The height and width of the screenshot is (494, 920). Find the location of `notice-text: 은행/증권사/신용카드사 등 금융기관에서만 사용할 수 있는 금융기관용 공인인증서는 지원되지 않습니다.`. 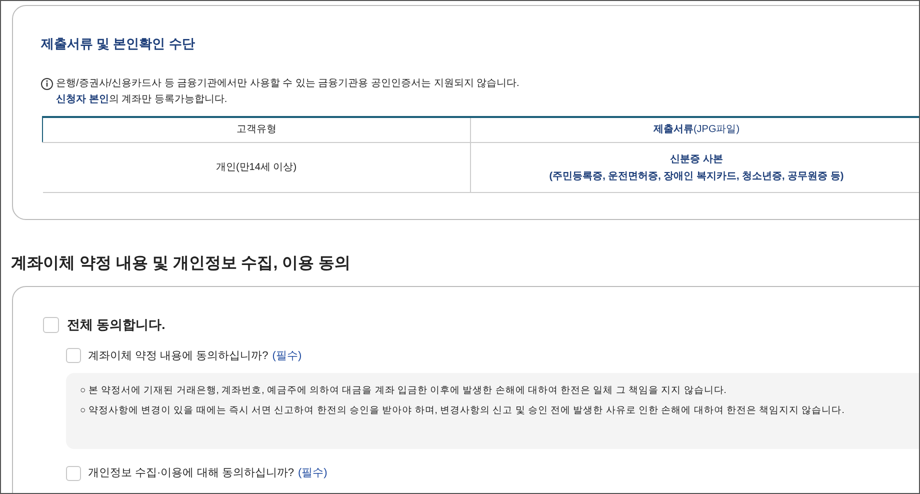

notice-text: 은행/증권사/신용카드사 등 금융기관에서만 사용할 수 있는 금융기관용 공인인증서는 지원되지 않습니다. is located at coordinates (288, 83).